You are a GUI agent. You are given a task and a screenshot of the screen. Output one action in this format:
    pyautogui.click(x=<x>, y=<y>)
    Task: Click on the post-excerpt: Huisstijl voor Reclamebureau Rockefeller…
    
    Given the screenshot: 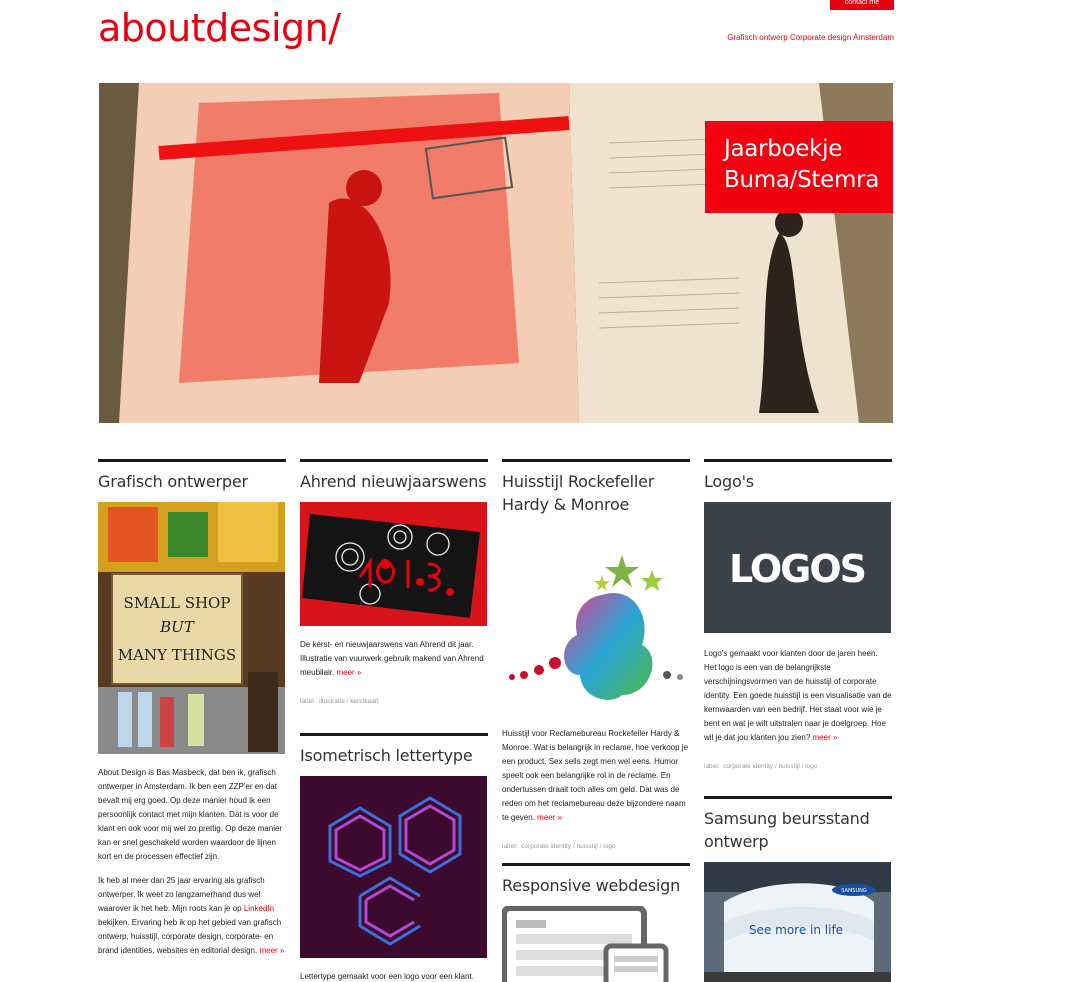 What is the action you would take?
    pyautogui.click(x=596, y=776)
    